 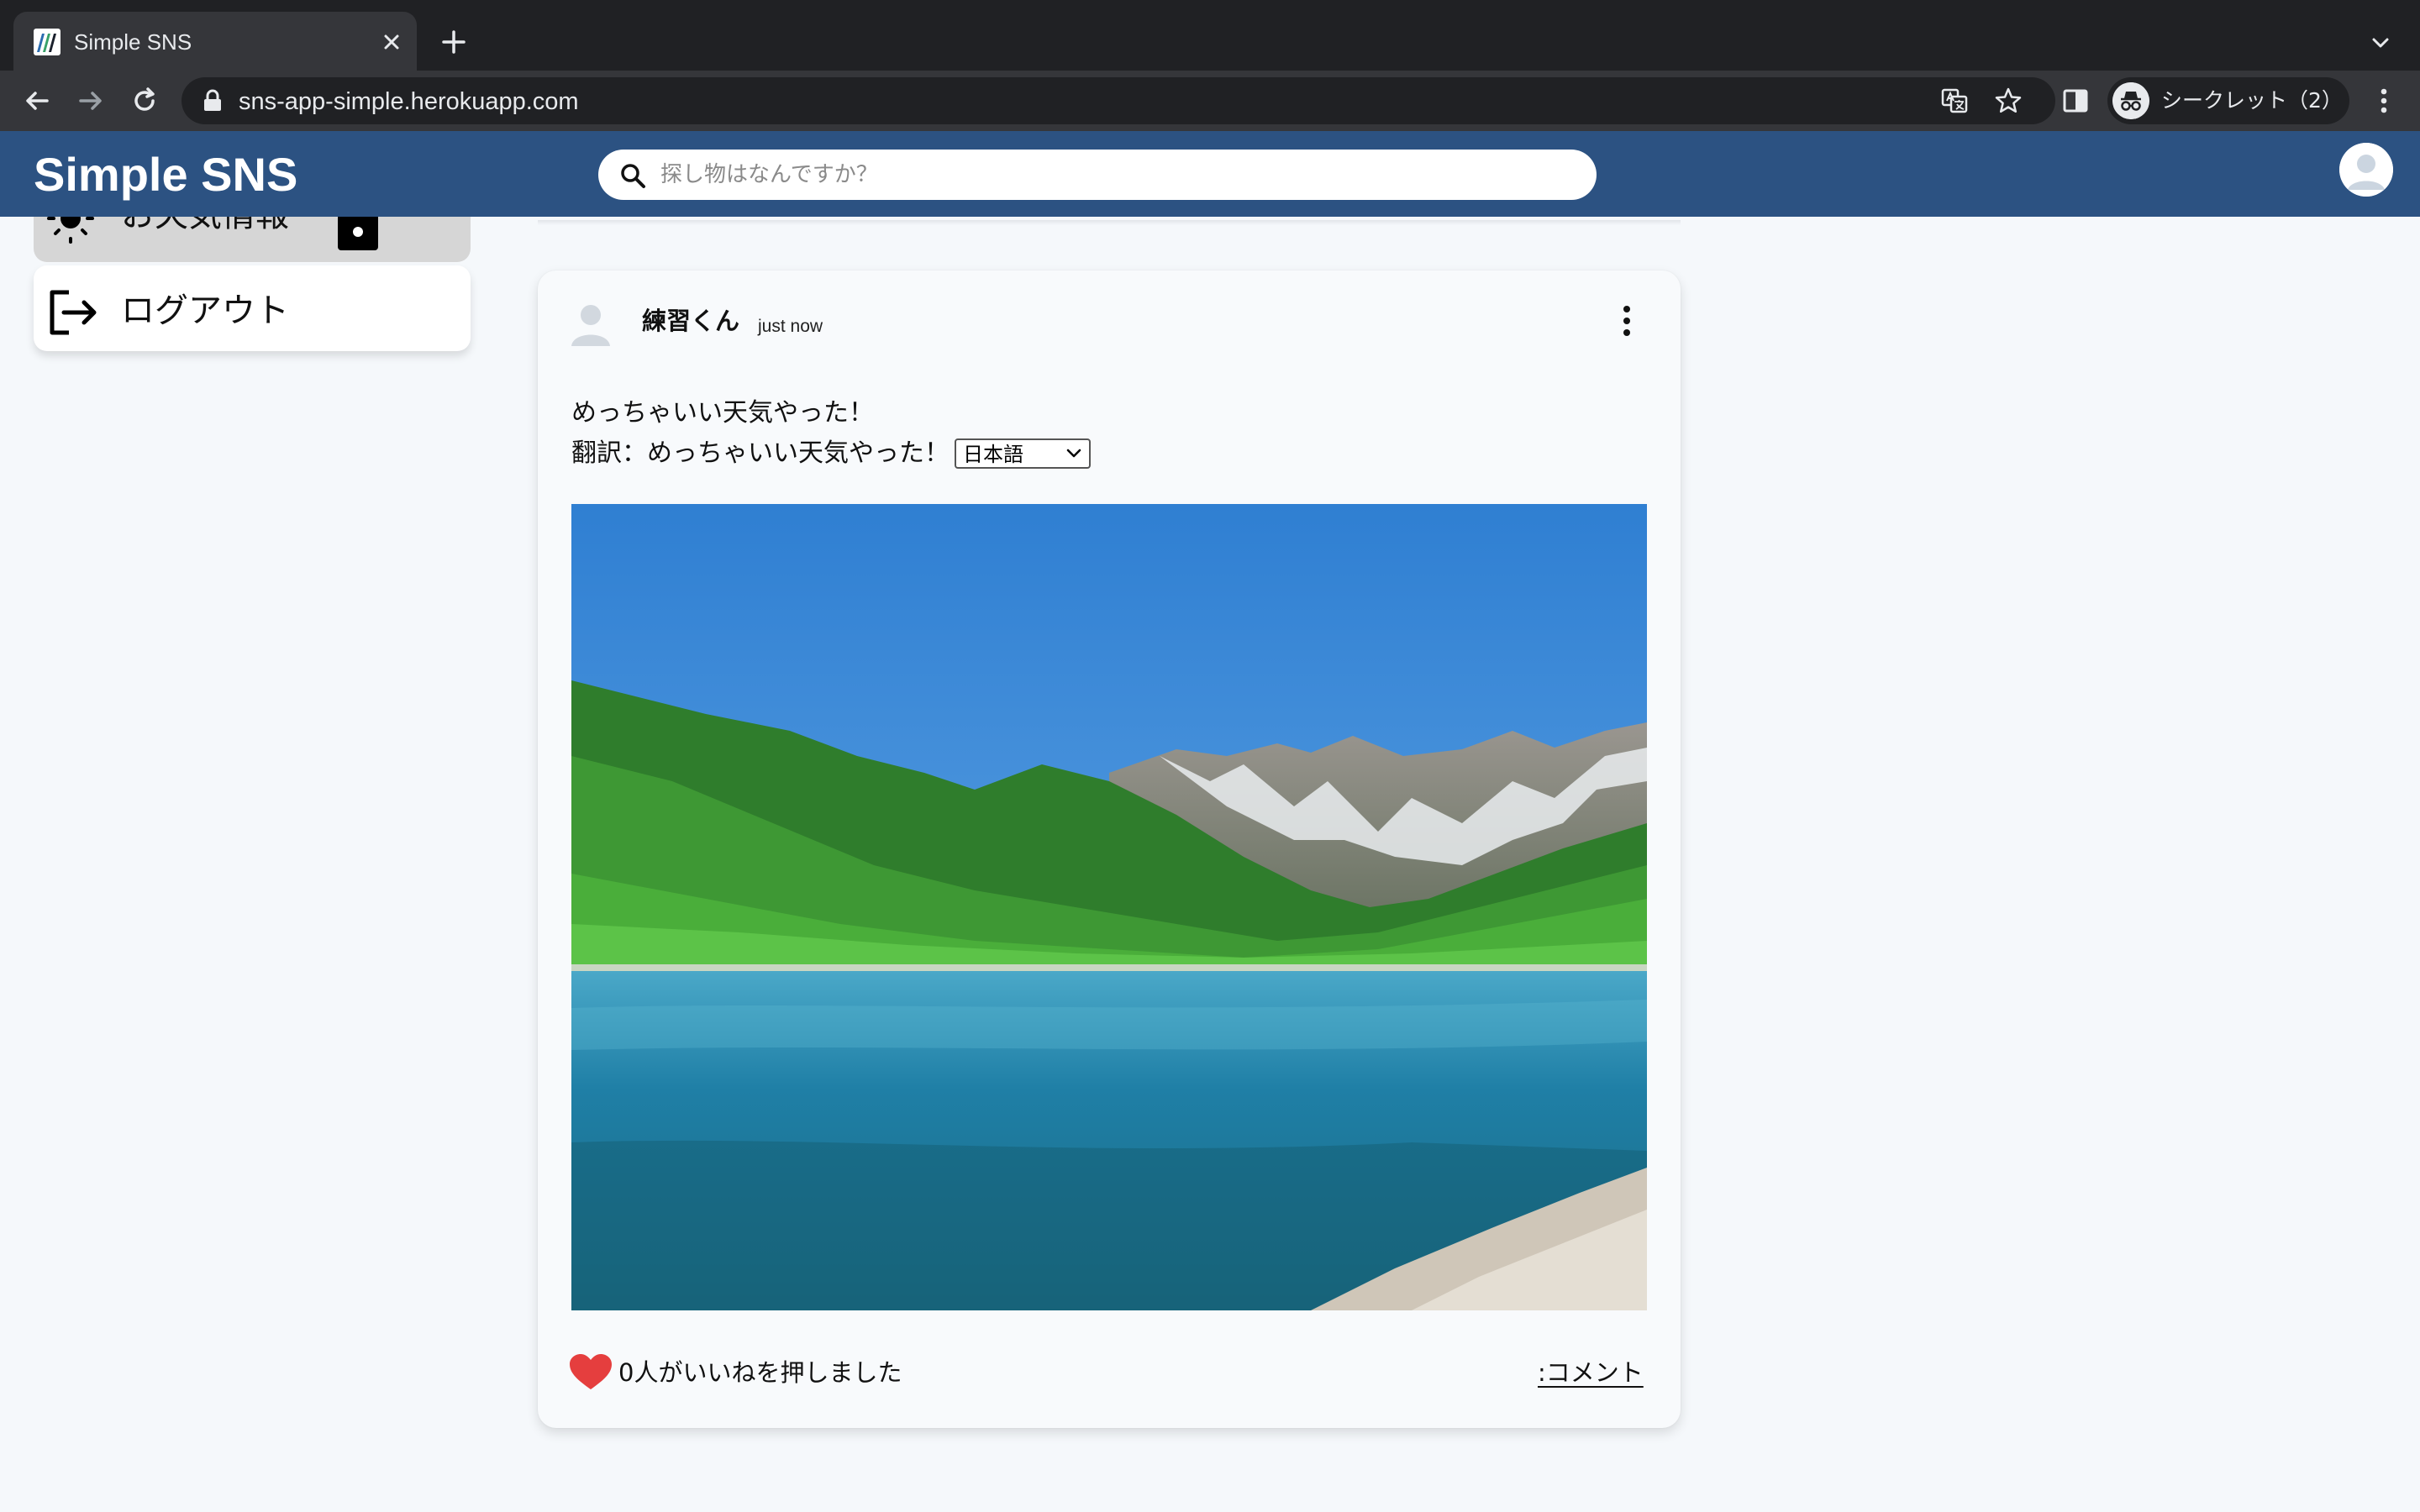 I want to click on reload-icon, so click(x=144, y=101).